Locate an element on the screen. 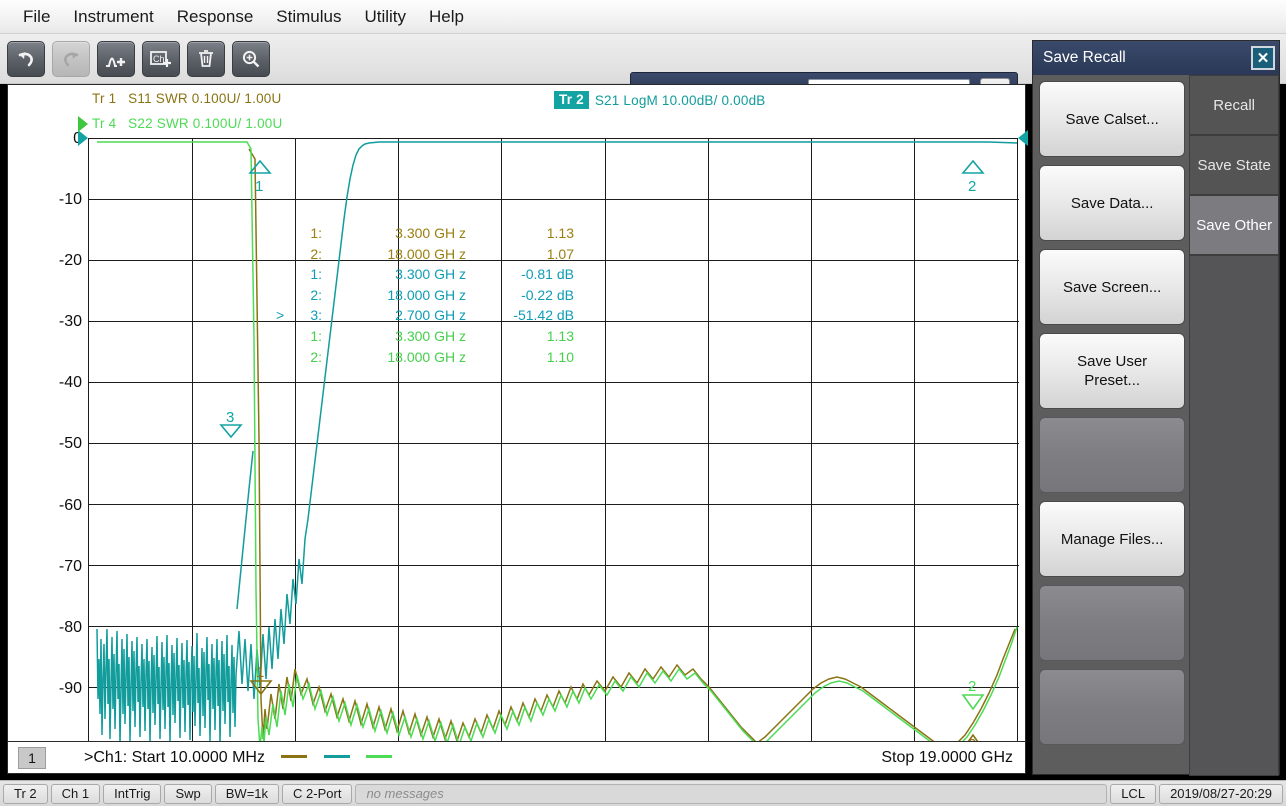 This screenshot has height=806, width=1286. marker-2-green-label: 2 is located at coordinates (972, 686).